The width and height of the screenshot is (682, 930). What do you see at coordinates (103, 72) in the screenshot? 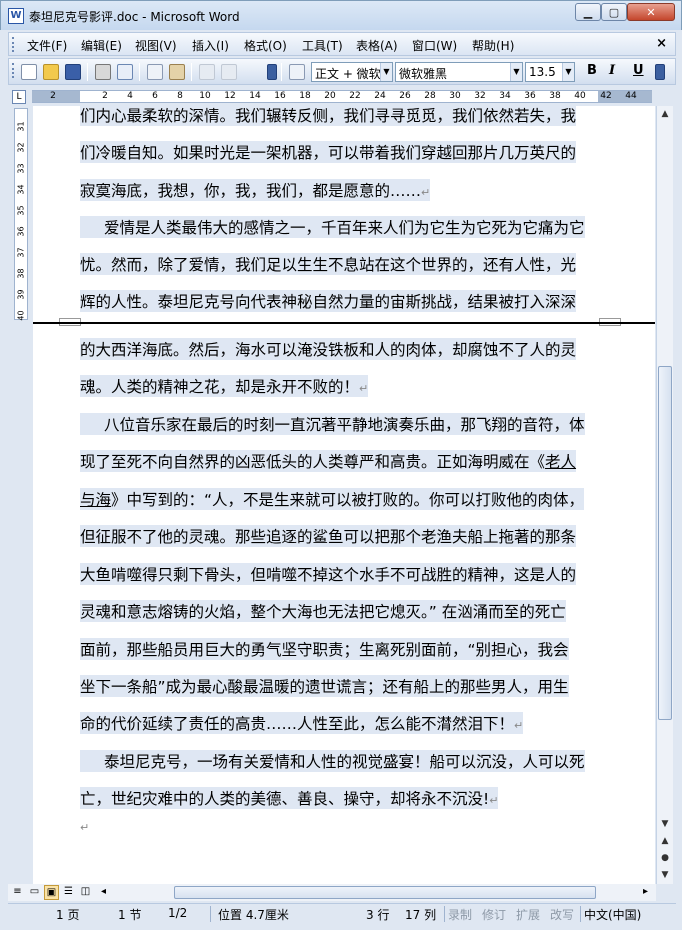
I see `print-icon` at bounding box center [103, 72].